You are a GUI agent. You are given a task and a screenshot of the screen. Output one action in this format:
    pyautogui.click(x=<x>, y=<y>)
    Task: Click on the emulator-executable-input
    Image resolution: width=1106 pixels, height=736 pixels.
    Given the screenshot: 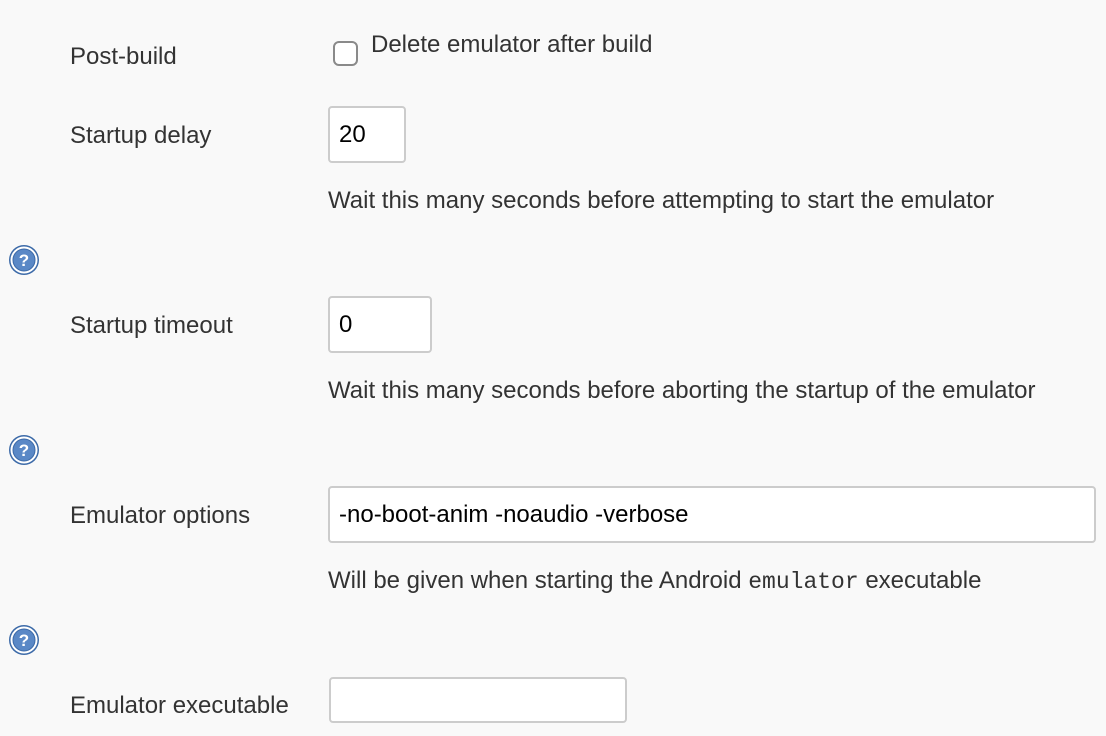 What is the action you would take?
    pyautogui.click(x=478, y=700)
    